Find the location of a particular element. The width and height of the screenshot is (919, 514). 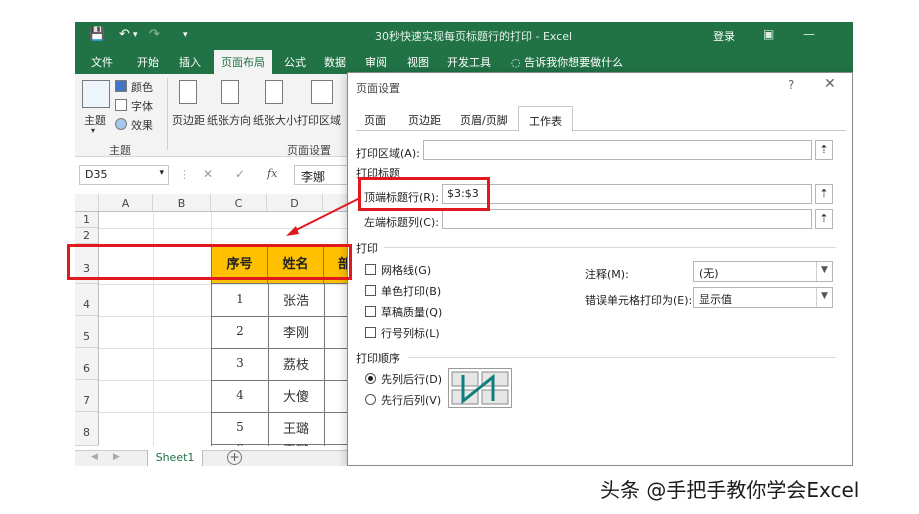

black-white-checkbox is located at coordinates (370, 290).